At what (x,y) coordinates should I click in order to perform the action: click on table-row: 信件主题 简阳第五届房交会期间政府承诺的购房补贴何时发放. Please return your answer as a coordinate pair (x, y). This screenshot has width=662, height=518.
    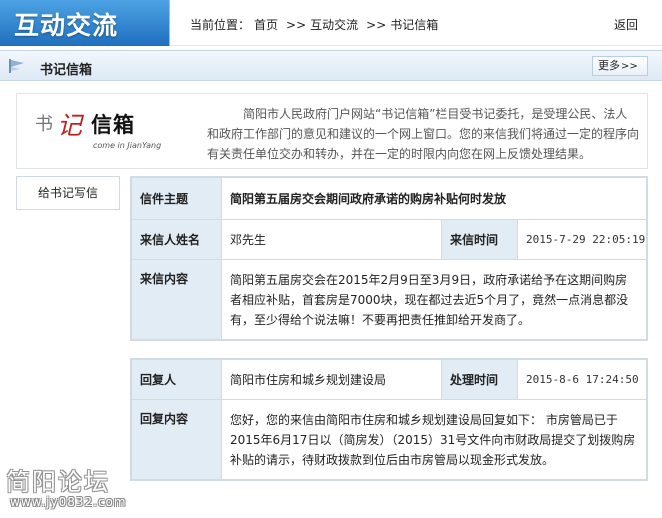
    Looking at the image, I should click on (389, 198).